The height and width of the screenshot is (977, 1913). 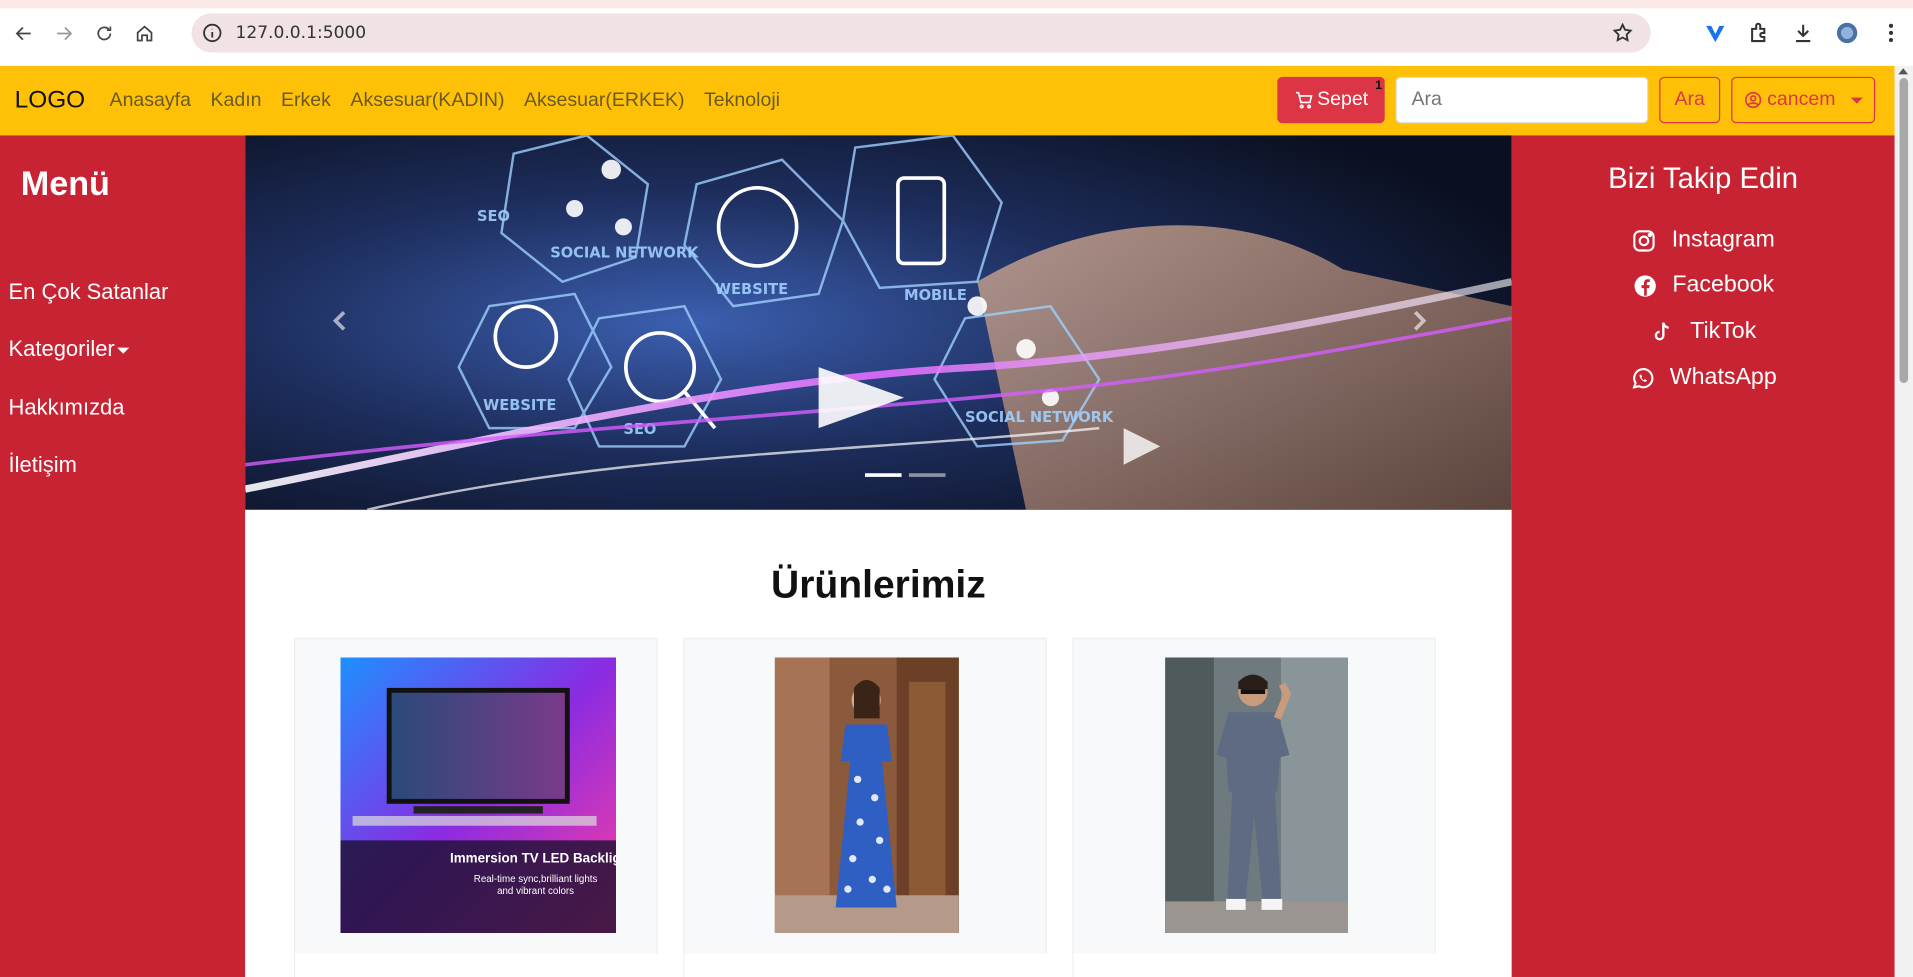 I want to click on browser-tab-strip, so click(x=956, y=4).